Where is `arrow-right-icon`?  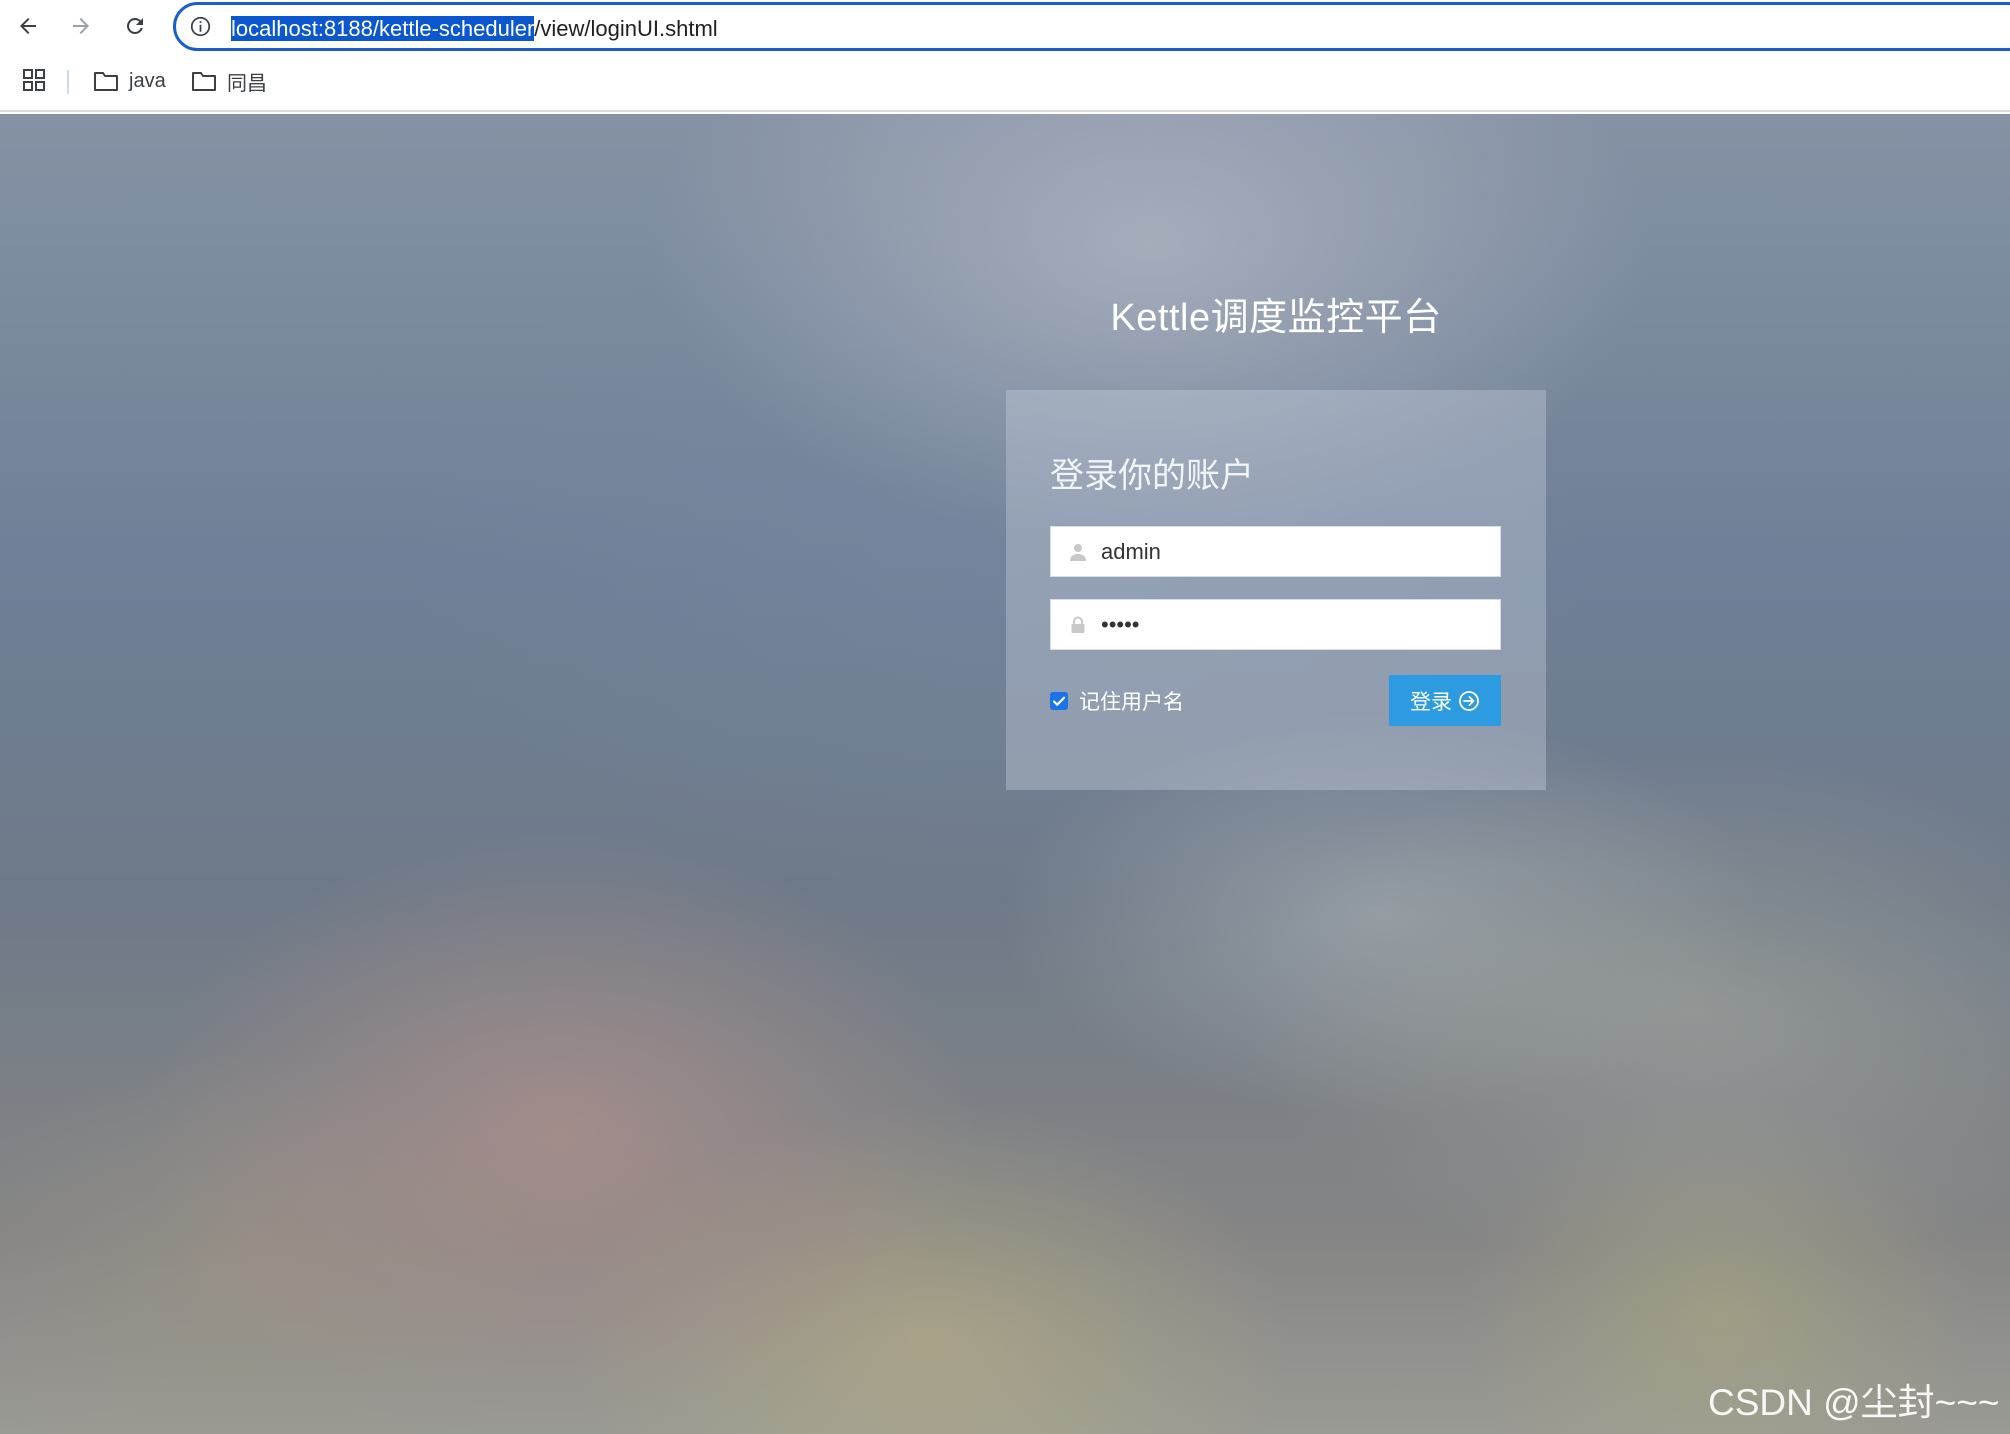 arrow-right-icon is located at coordinates (81, 26).